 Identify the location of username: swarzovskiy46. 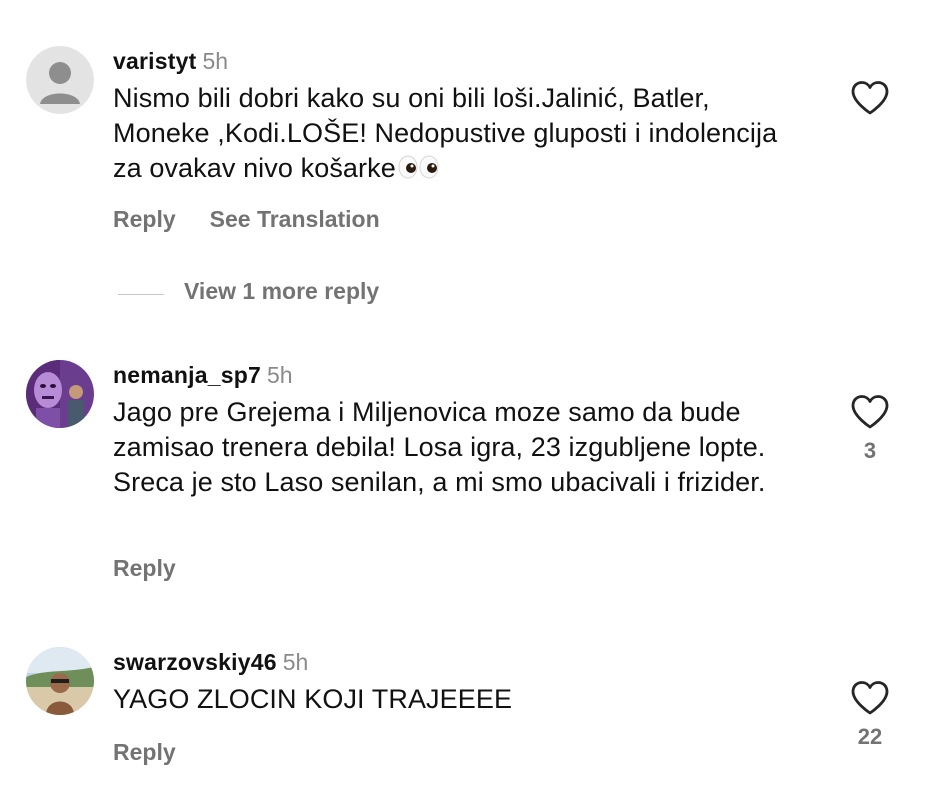
(195, 662).